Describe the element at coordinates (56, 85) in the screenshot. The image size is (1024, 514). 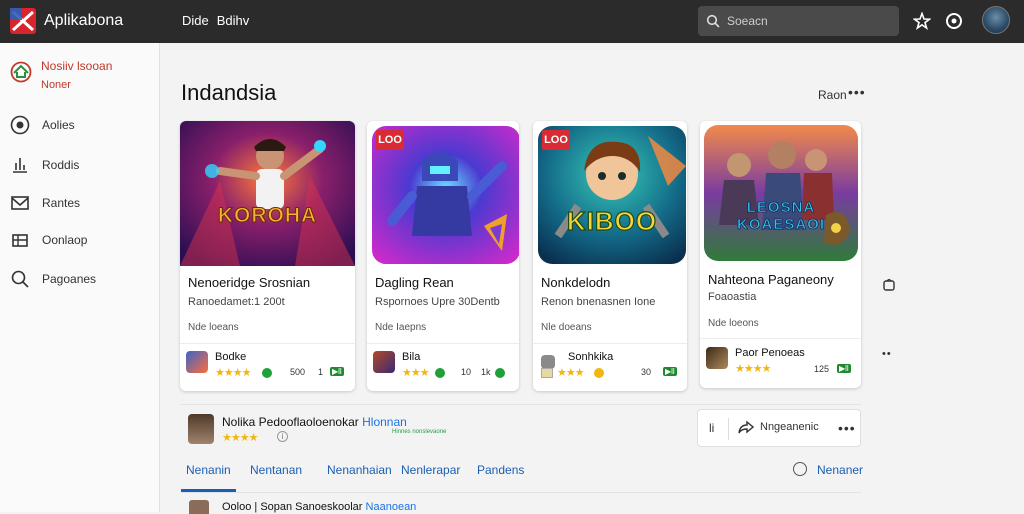
I see `profile-sub: Noner` at that location.